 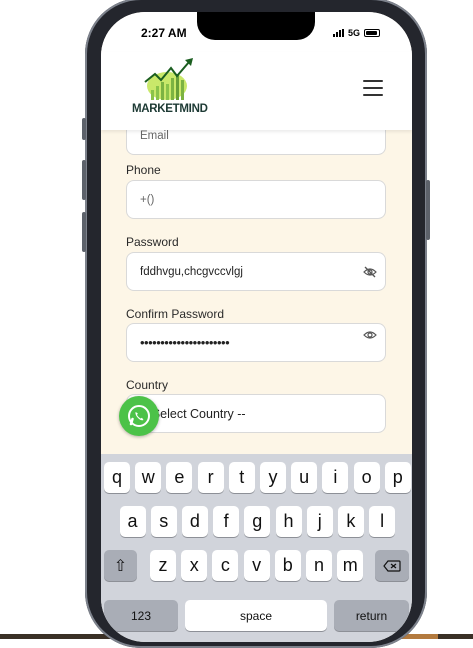 I want to click on password-value: fddhvgu,chcgvccvlgj, so click(x=191, y=271).